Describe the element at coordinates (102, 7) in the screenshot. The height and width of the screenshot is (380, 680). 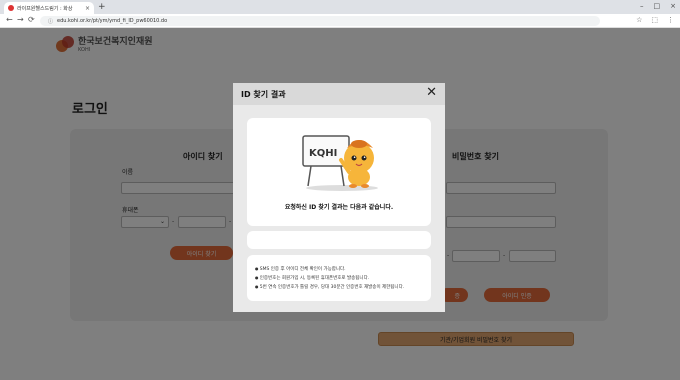
I see `new-tab-button: +` at that location.